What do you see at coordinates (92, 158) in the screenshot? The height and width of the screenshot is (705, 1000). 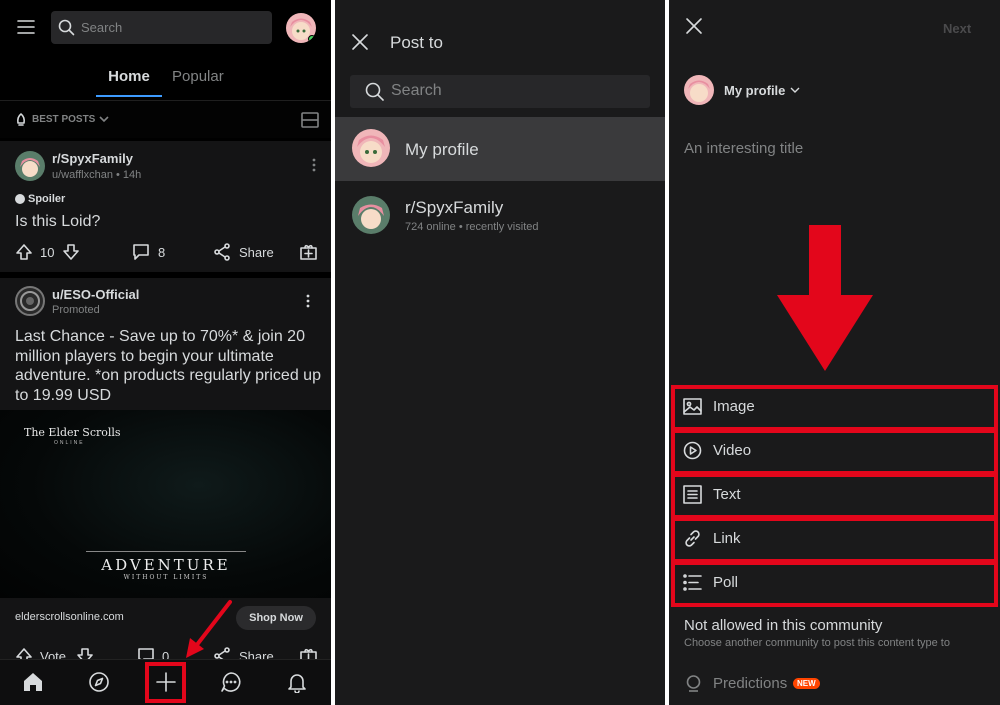 I see `post-community: r/SpyxFamily` at bounding box center [92, 158].